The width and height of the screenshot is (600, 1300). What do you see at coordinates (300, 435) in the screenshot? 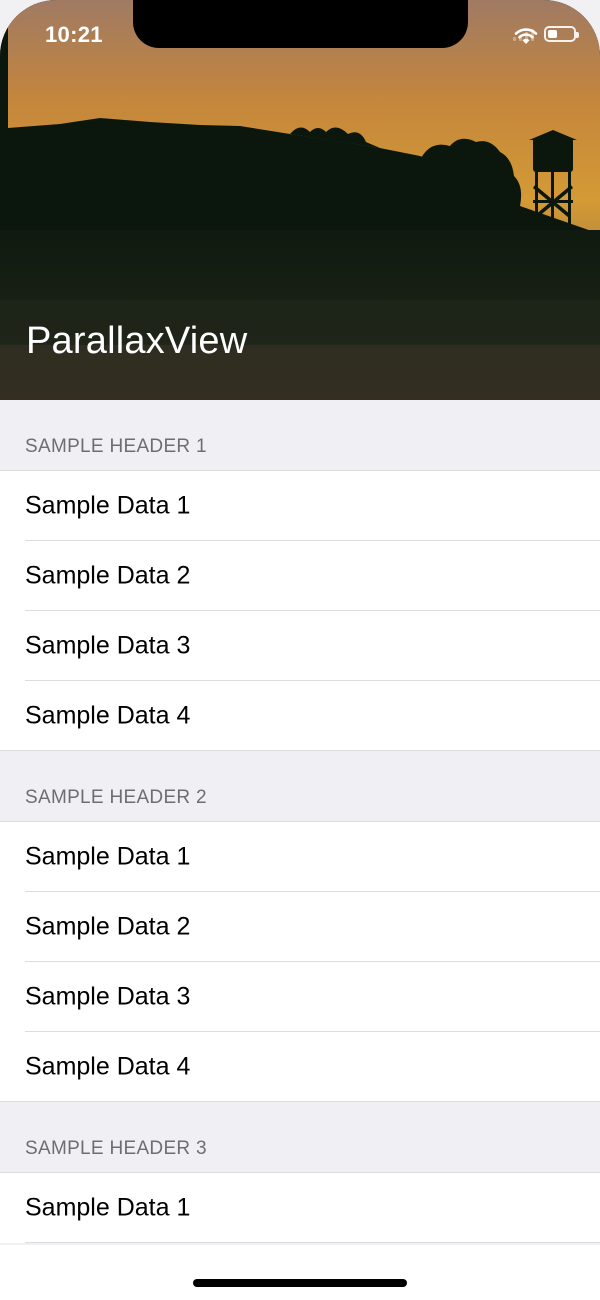
I see `section-header-1: SAMPLE HEADER 1` at bounding box center [300, 435].